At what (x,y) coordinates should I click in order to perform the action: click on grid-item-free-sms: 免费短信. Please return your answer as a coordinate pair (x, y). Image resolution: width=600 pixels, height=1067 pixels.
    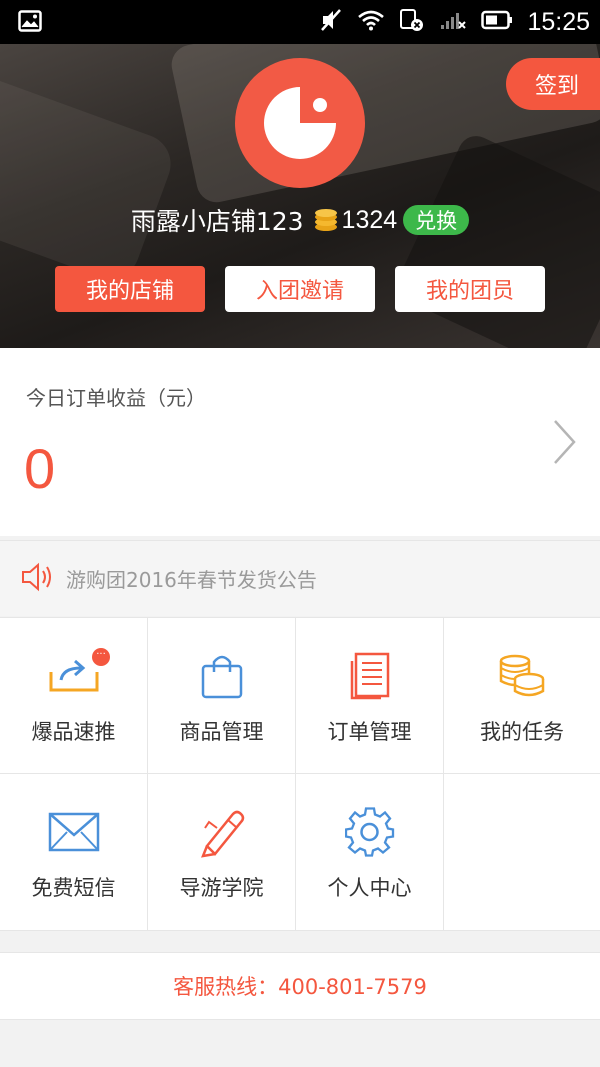
    Looking at the image, I should click on (74, 852).